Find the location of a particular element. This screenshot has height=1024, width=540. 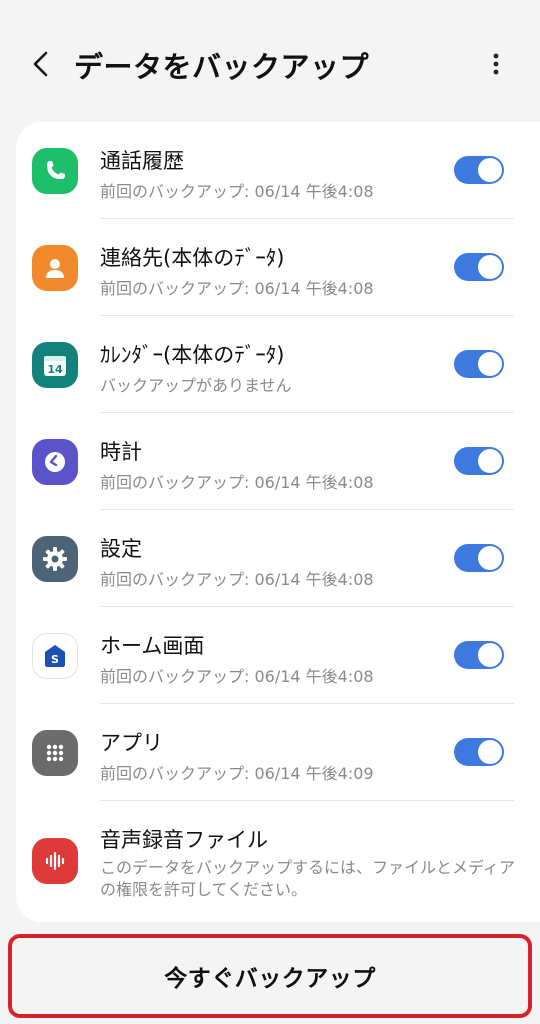

backup-now-button: 今すぐバックアップ is located at coordinates (270, 976).